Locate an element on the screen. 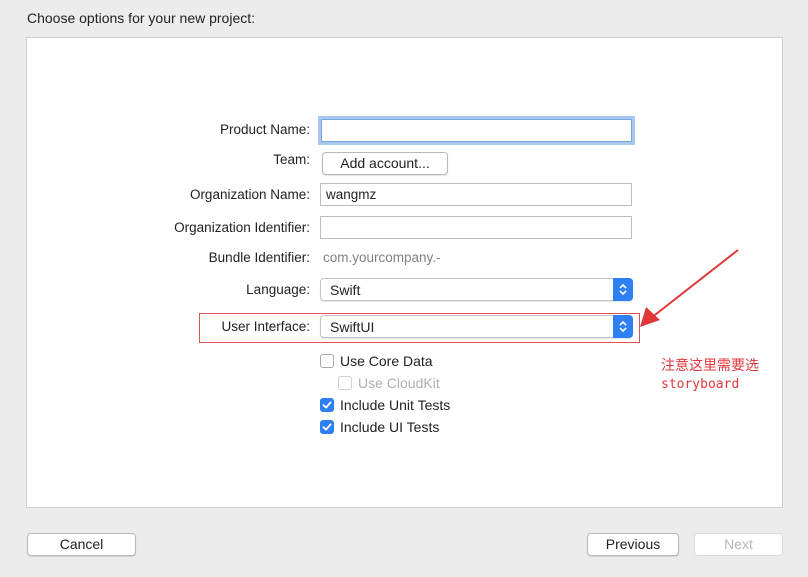  organization-identifier-label: Organization Identifier: is located at coordinates (242, 227).